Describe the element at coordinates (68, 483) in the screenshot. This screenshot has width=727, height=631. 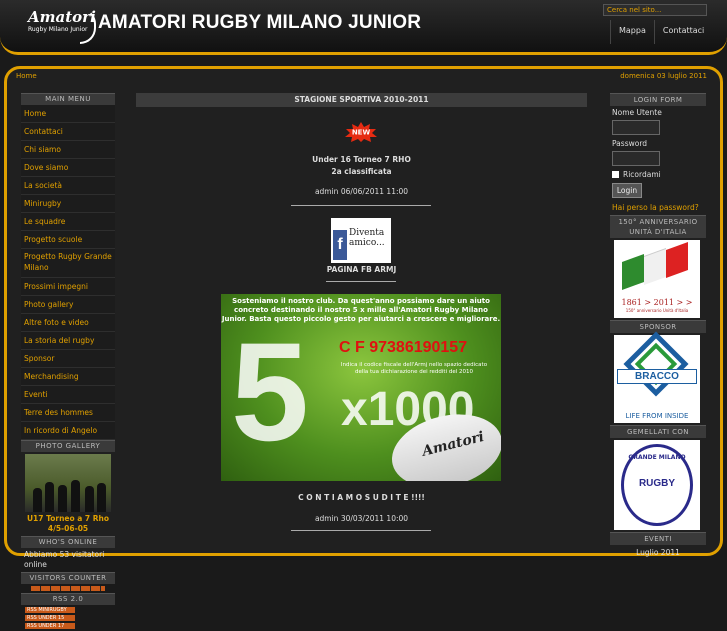
I see `gallery-photo` at that location.